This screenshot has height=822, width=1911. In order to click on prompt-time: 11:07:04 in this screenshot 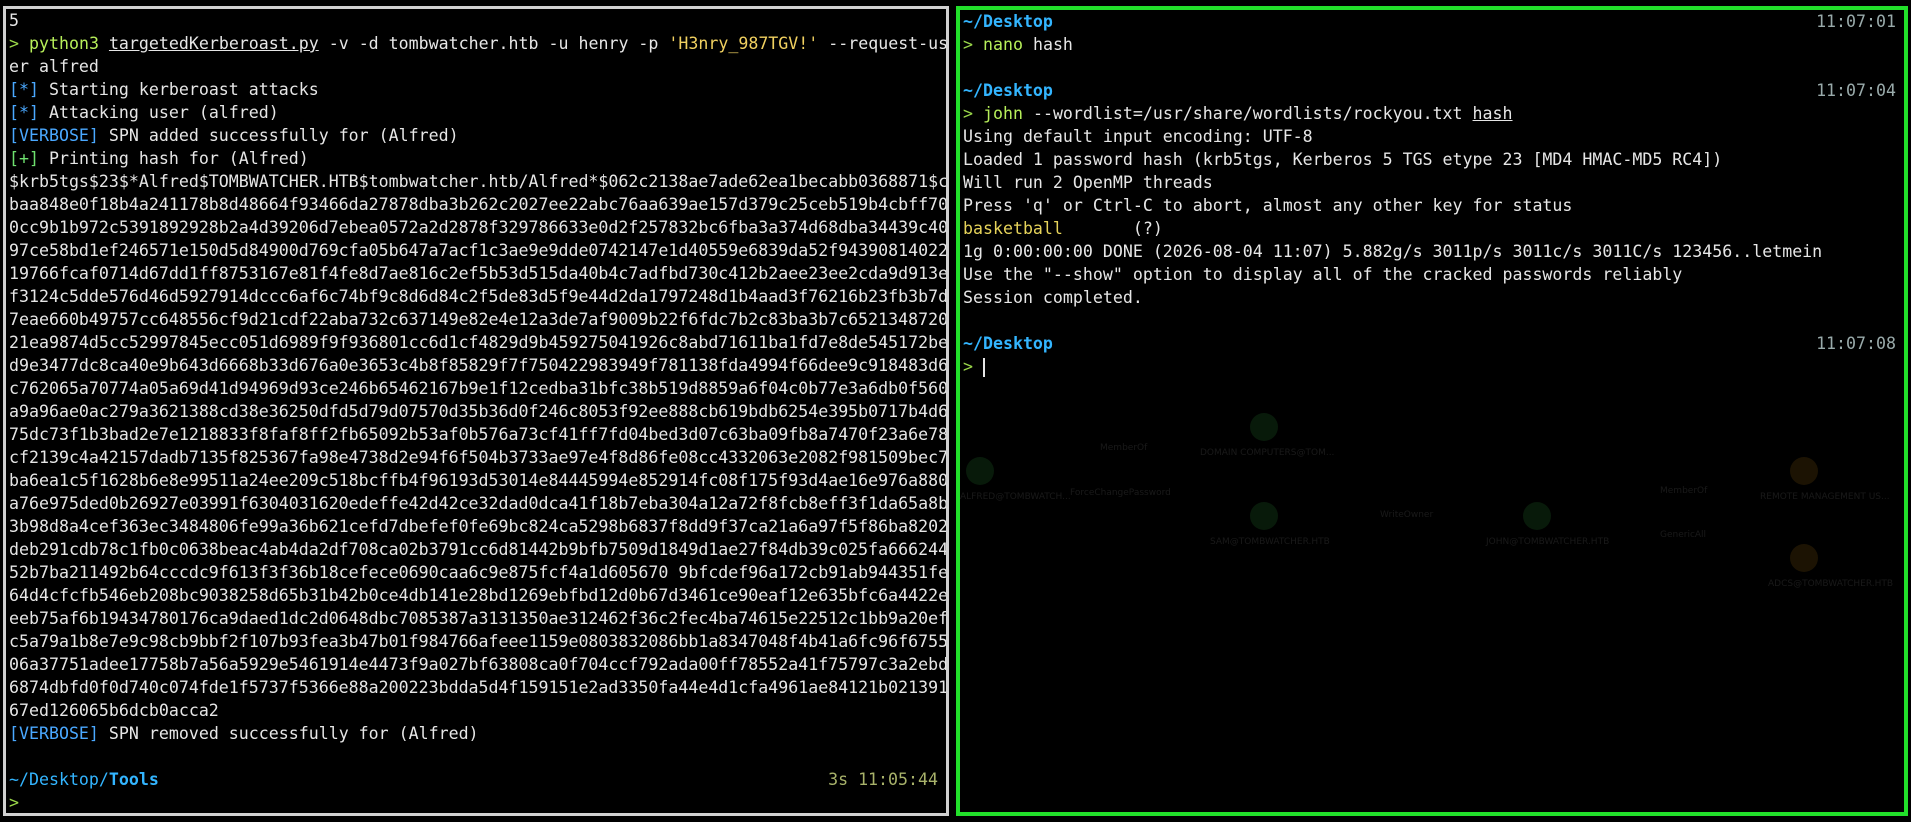, I will do `click(1856, 90)`.